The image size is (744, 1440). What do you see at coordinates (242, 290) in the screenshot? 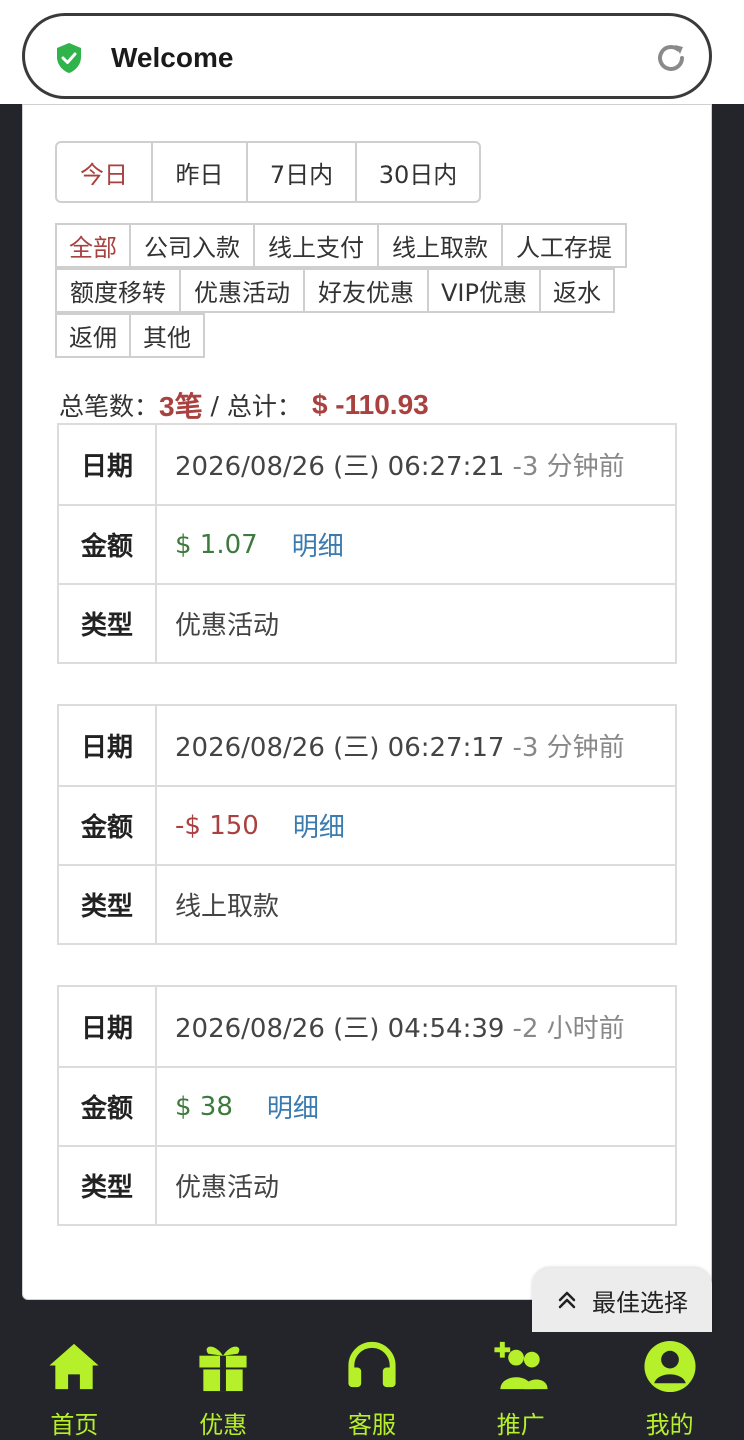
I see `filter-promotions: 优惠活动` at bounding box center [242, 290].